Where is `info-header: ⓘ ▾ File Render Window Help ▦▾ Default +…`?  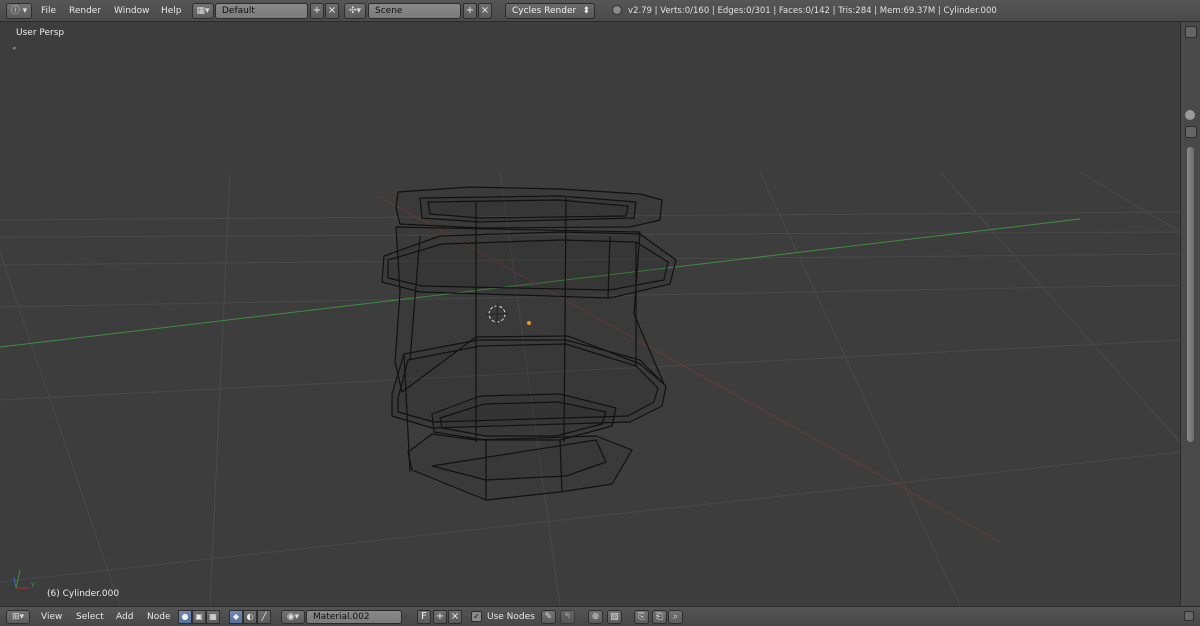 info-header: ⓘ ▾ File Render Window Help ▦▾ Default +… is located at coordinates (600, 11).